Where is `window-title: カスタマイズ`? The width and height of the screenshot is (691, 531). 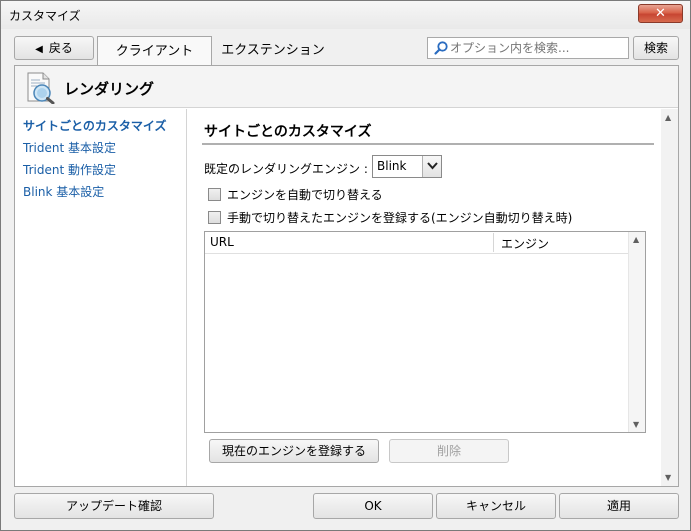 window-title: カスタマイズ is located at coordinates (45, 16).